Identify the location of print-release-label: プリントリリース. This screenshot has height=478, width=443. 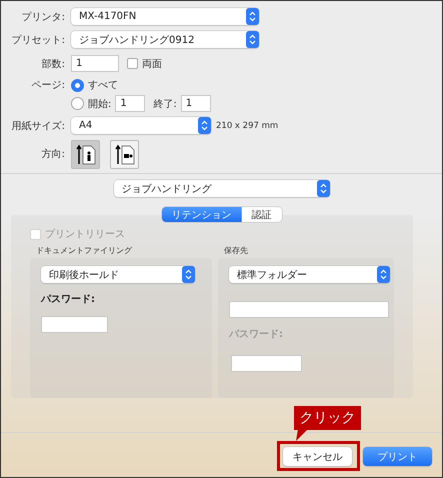
(85, 234).